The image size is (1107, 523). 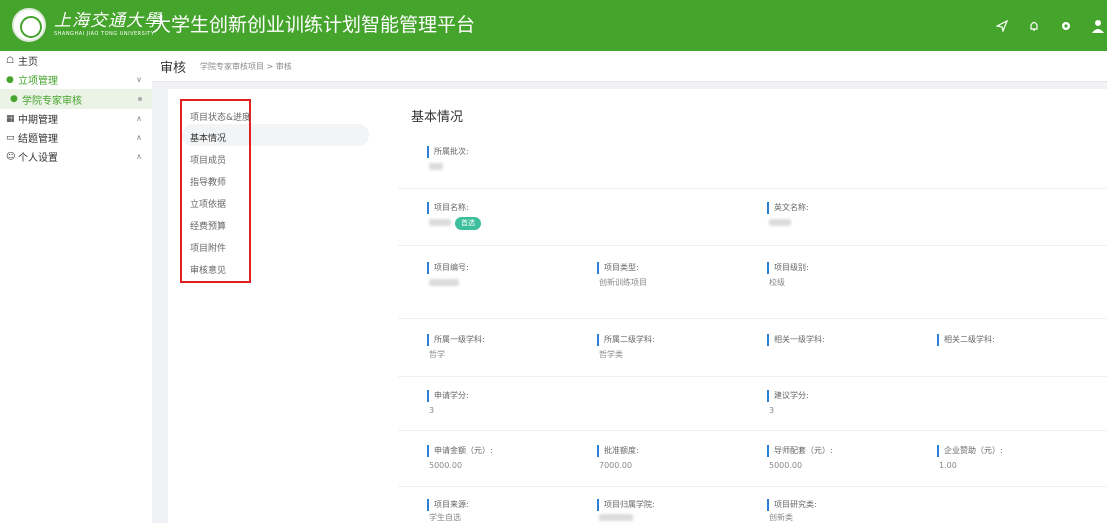 I want to click on field-credit-suggest: 建议学分: 3, so click(x=788, y=403).